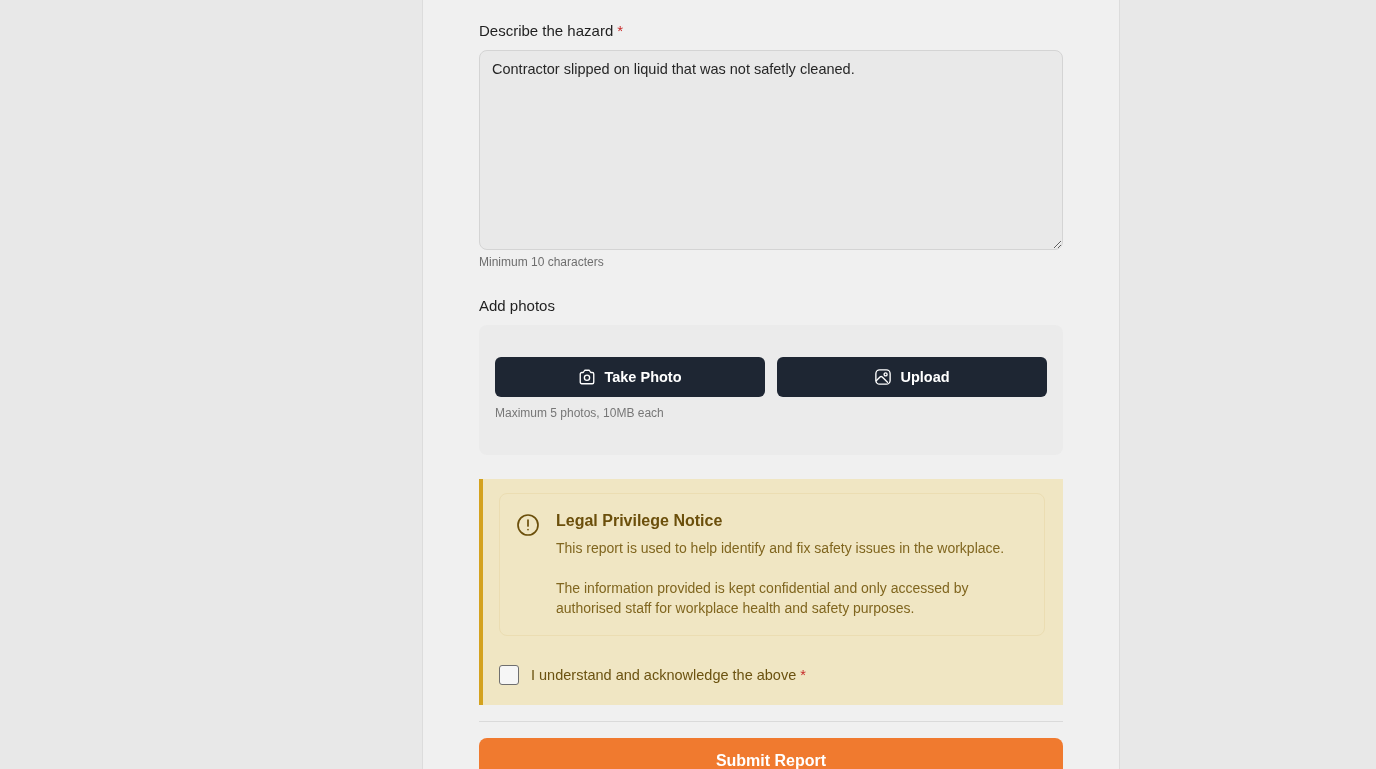  Describe the element at coordinates (528, 525) in the screenshot. I see `alert-icon` at that location.